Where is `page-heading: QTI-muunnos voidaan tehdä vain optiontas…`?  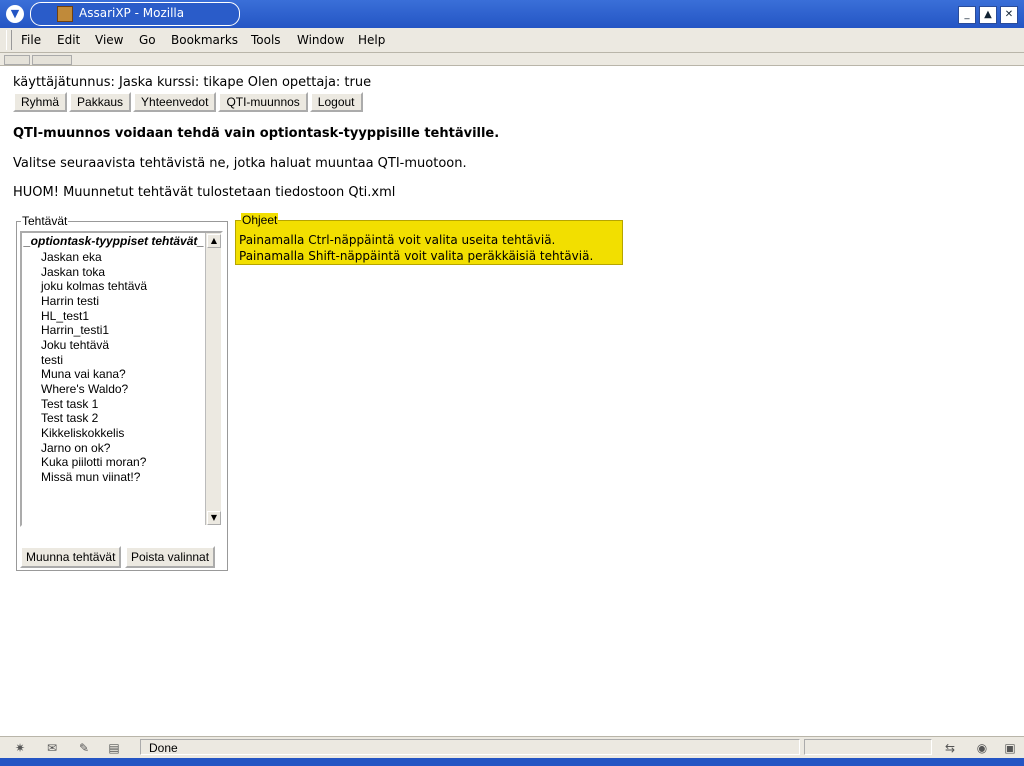 page-heading: QTI-muunnos voidaan tehdä vain optiontas… is located at coordinates (256, 133).